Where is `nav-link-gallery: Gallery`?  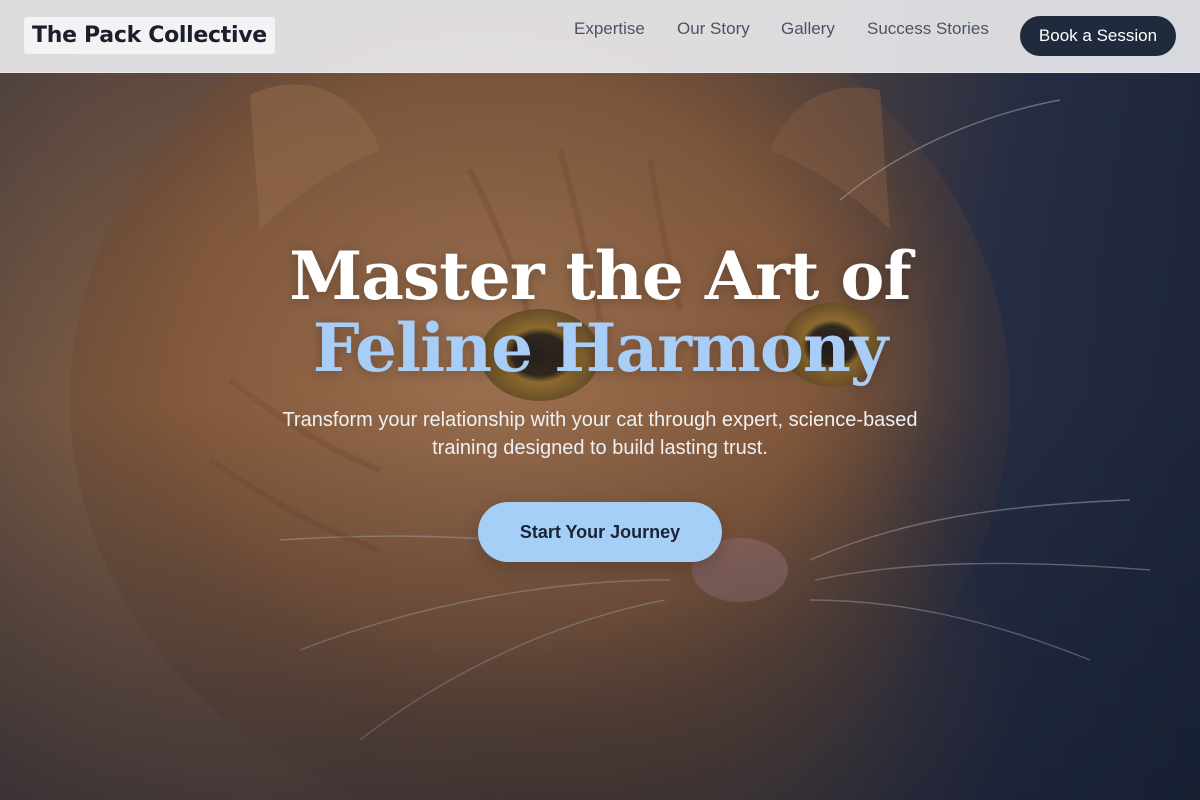 nav-link-gallery: Gallery is located at coordinates (808, 29).